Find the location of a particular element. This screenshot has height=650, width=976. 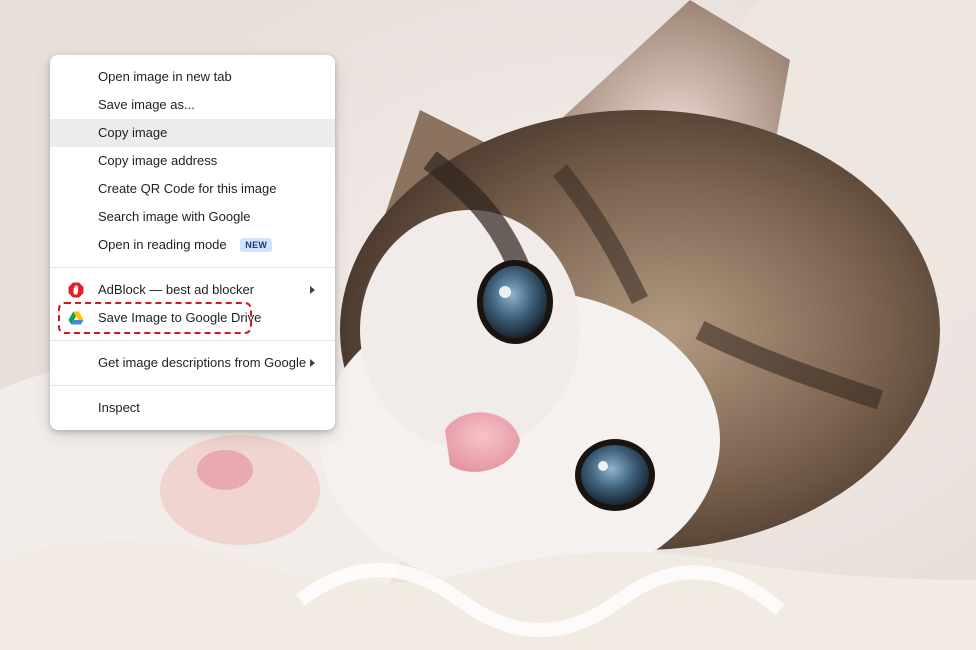

menu-item-label: Inspect is located at coordinates (119, 407).